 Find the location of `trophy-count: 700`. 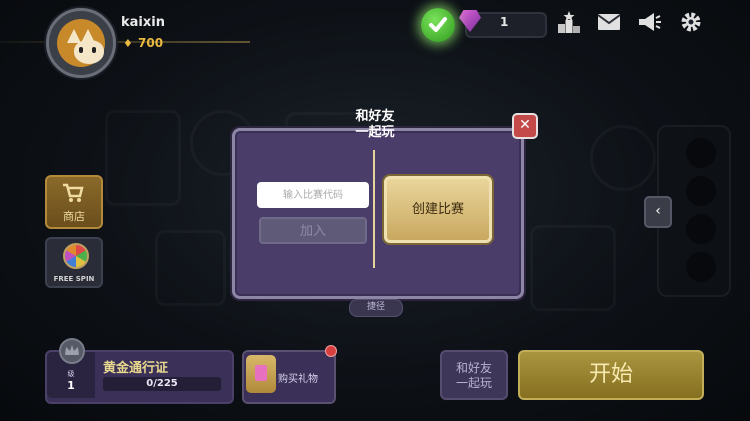

trophy-count: 700 is located at coordinates (151, 43).